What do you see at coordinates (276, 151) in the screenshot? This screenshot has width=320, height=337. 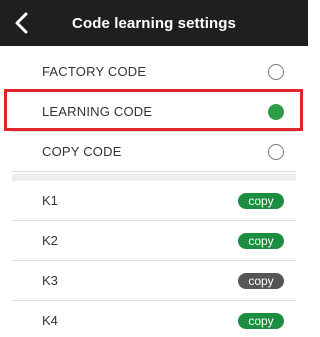 I see `copy-code-radio` at bounding box center [276, 151].